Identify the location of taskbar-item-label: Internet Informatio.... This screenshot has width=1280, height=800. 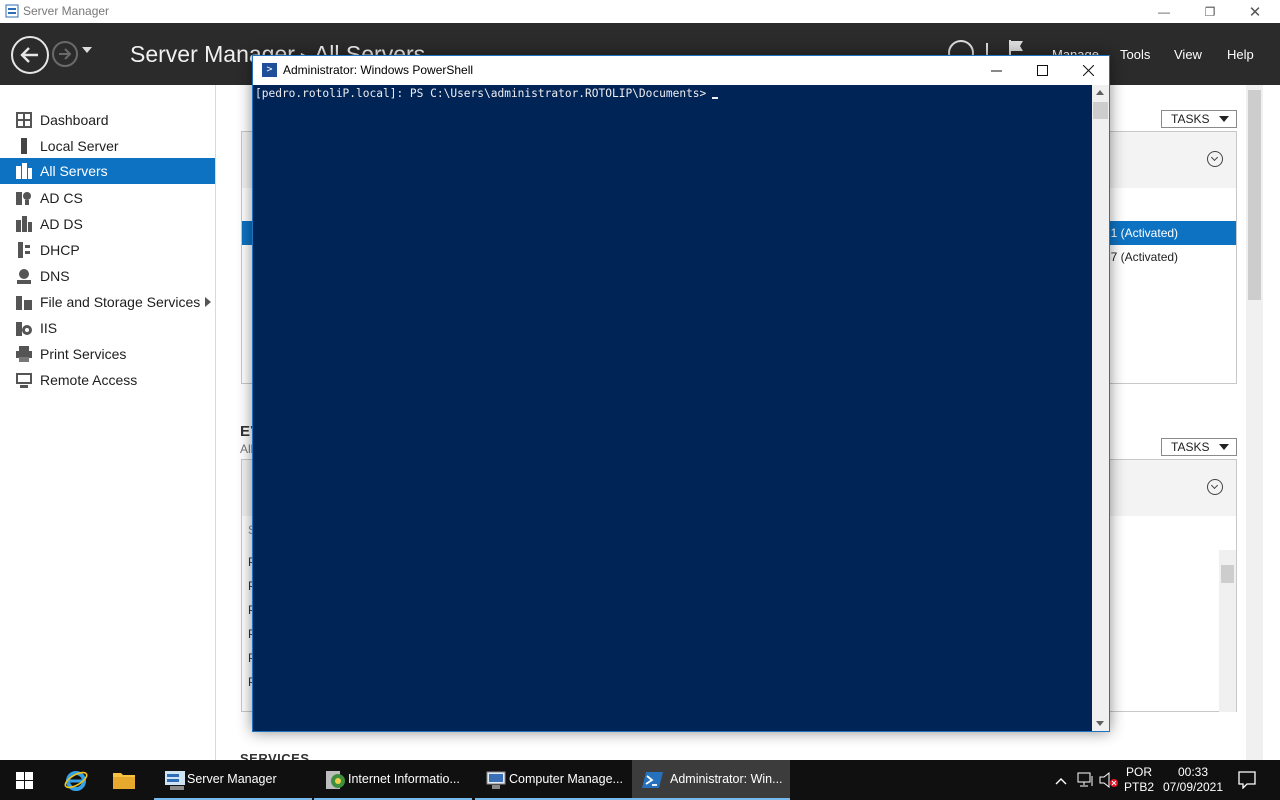
(404, 779).